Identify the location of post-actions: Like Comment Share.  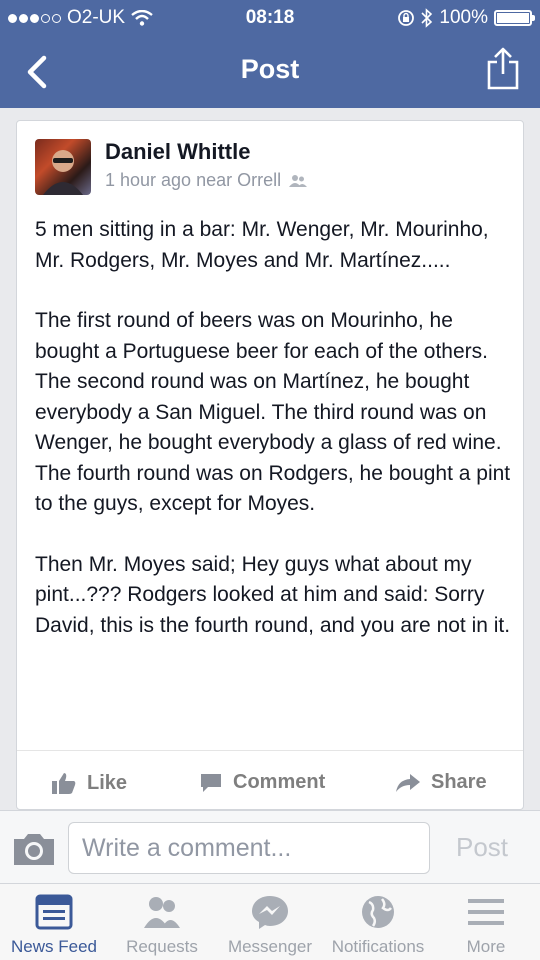
(270, 780).